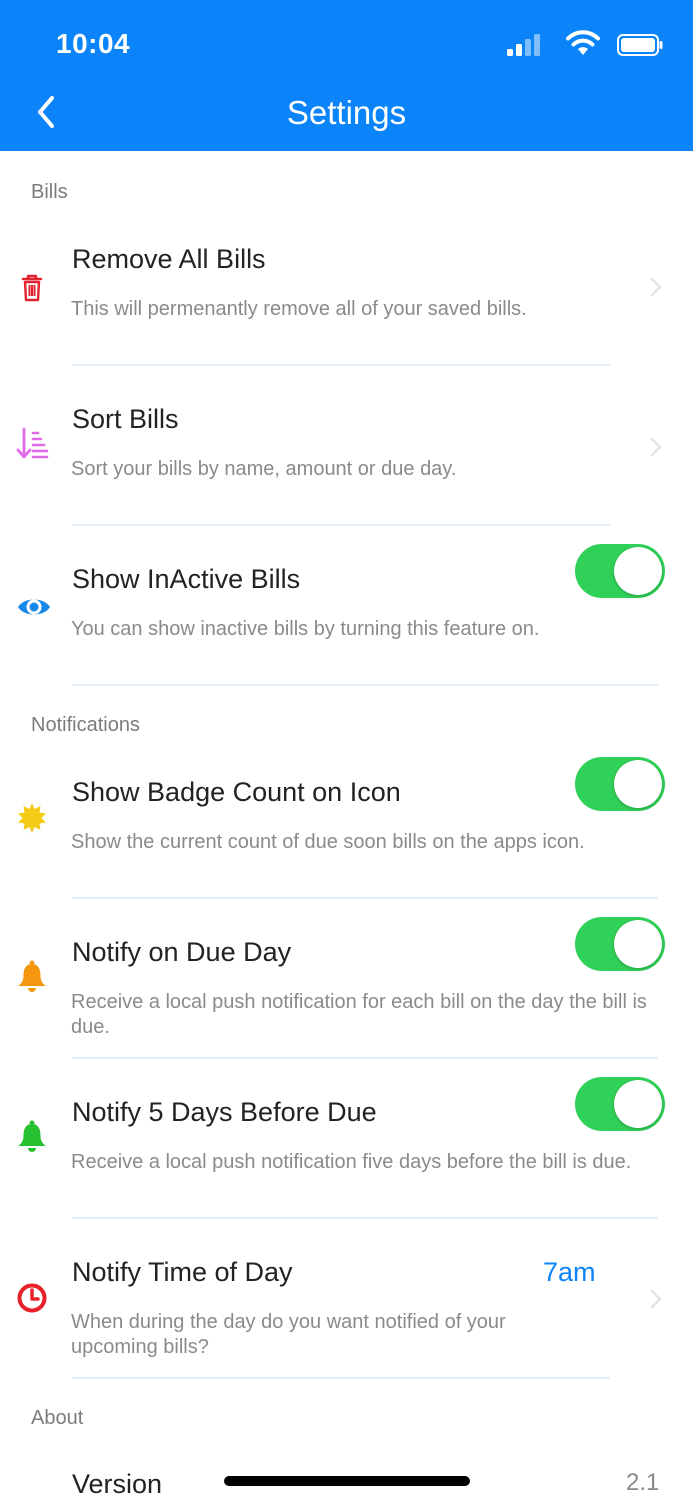  Describe the element at coordinates (125, 419) in the screenshot. I see `row-title: Sort Bills` at that location.